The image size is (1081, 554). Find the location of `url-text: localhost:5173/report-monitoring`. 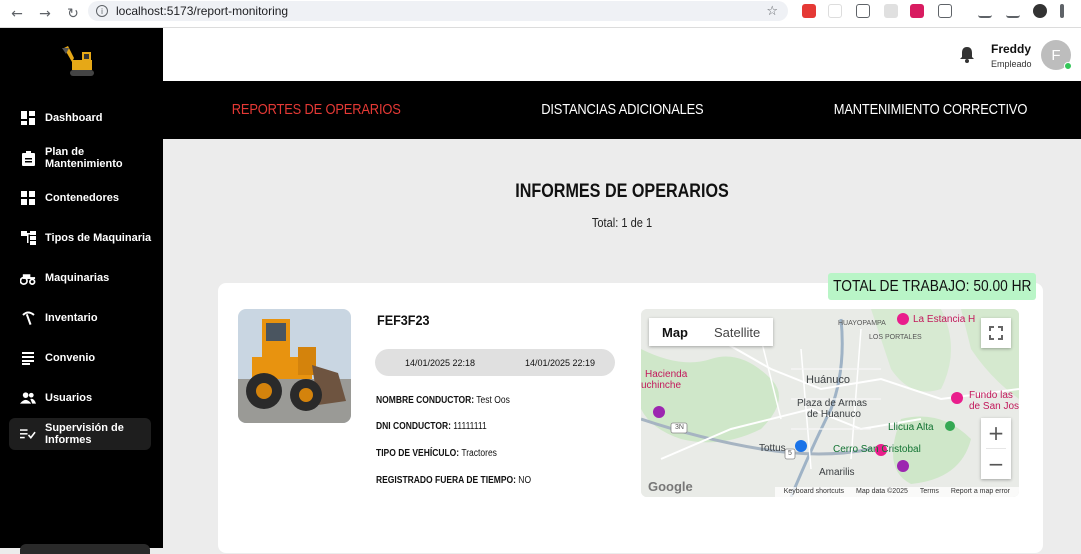

url-text: localhost:5173/report-monitoring is located at coordinates (202, 11).